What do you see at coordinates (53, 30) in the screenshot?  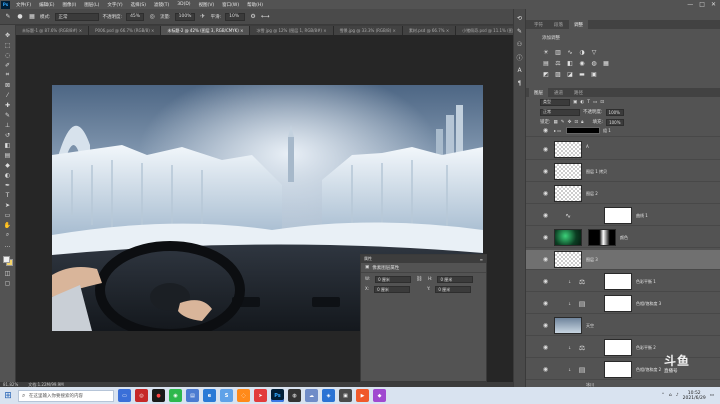 I see `tab-doc-1: 未标题-1 @ 87.6% (RGB/8#) ×` at bounding box center [53, 30].